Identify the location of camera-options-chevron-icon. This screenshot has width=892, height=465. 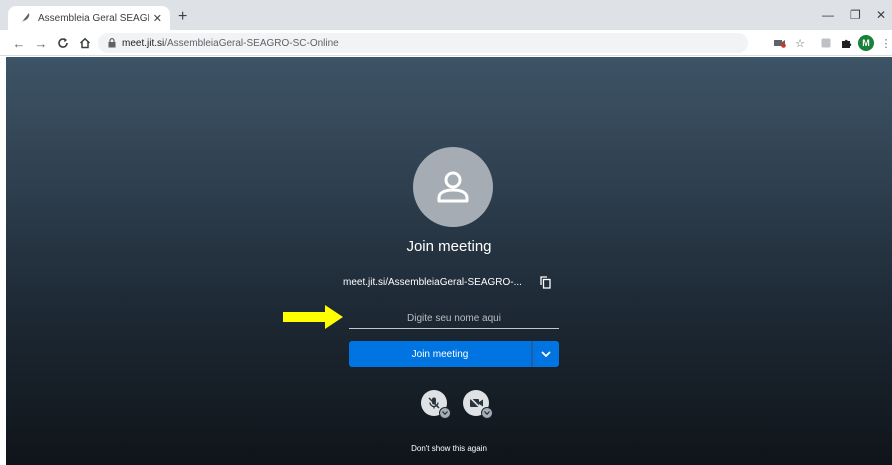
(487, 413).